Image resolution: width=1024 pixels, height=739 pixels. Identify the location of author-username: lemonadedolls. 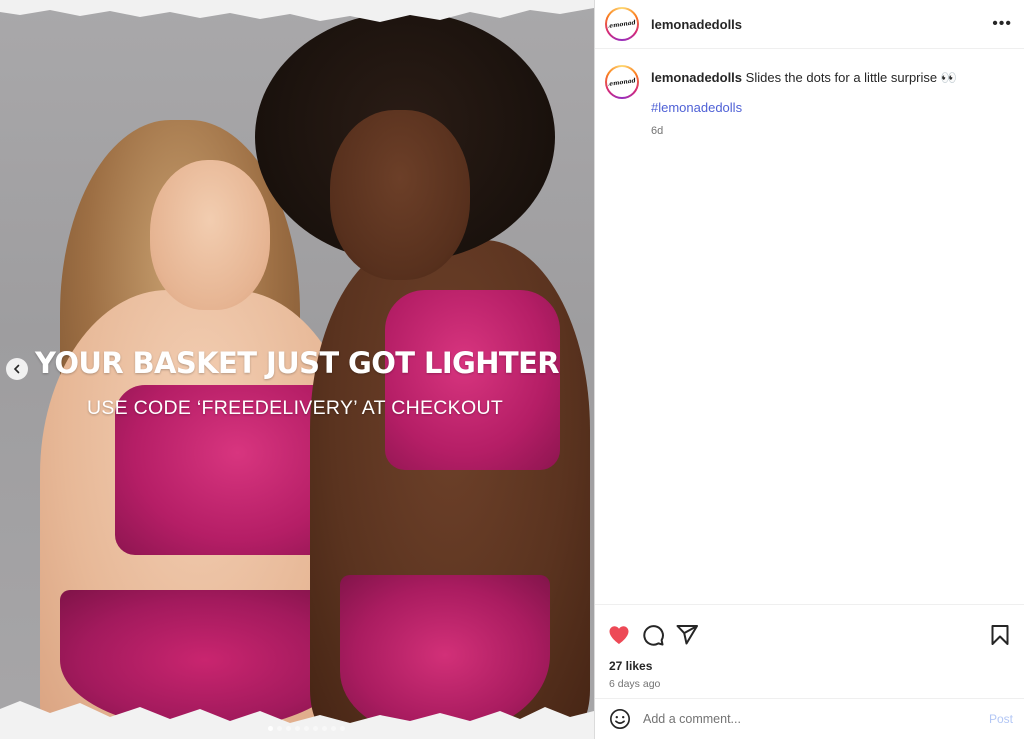
(821, 24).